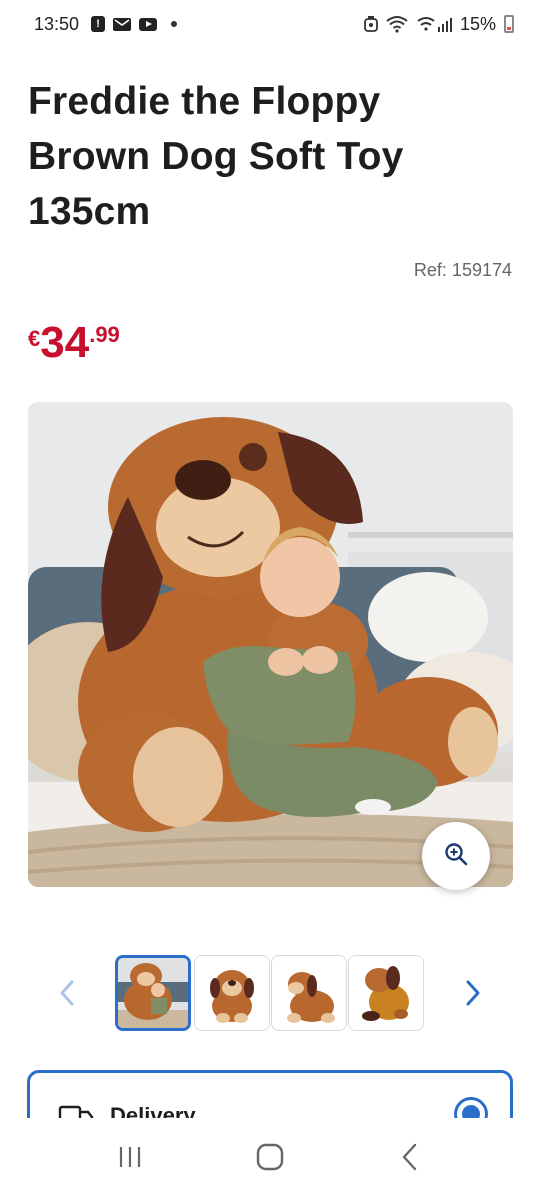 Image resolution: width=540 pixels, height=1200 pixels. Describe the element at coordinates (397, 24) in the screenshot. I see `wifi-icon` at that location.